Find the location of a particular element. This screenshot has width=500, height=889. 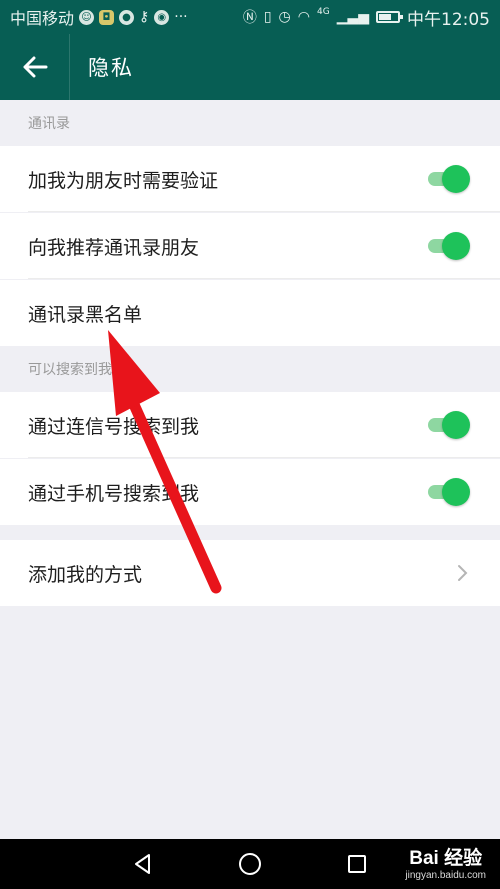

key-icon: ⚷ is located at coordinates (144, 17).